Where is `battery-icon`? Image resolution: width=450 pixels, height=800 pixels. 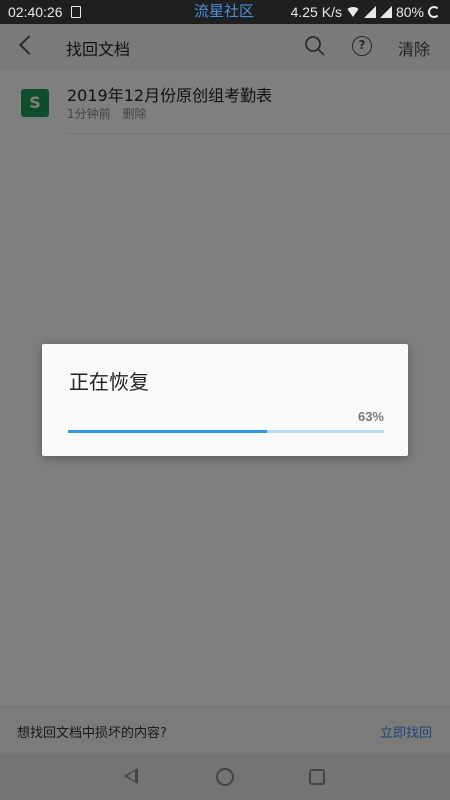 battery-icon is located at coordinates (434, 12).